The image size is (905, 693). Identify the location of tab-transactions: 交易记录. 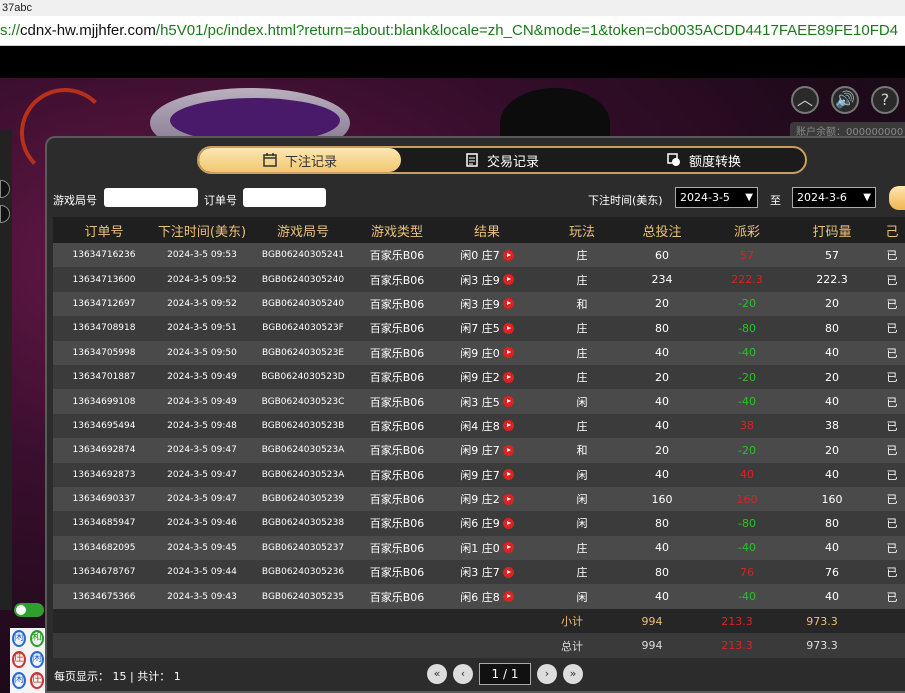
(502, 160).